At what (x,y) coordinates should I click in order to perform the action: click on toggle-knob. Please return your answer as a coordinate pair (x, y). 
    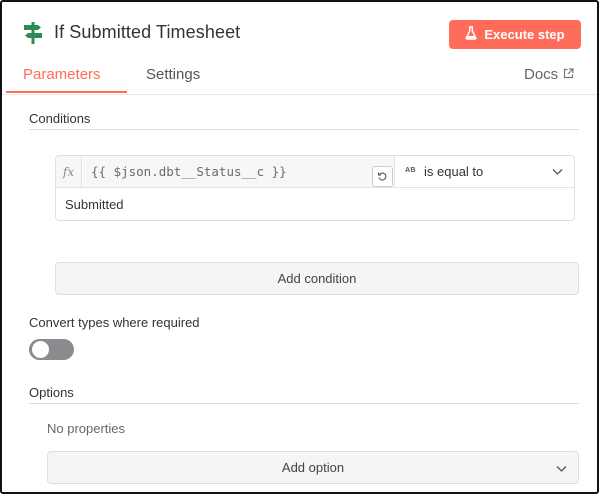
    Looking at the image, I should click on (40, 349).